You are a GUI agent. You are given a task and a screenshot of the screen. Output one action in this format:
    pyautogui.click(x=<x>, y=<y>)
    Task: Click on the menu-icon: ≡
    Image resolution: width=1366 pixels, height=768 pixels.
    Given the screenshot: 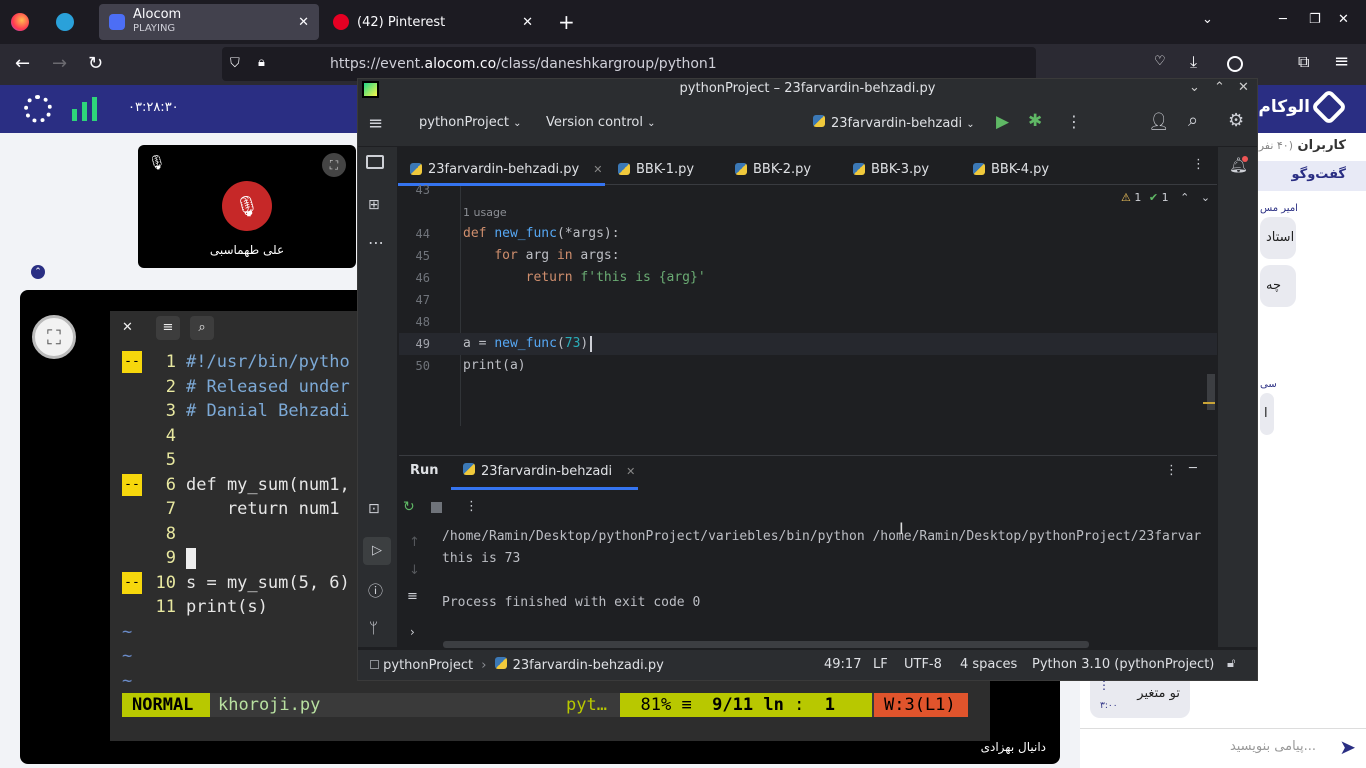 What is the action you would take?
    pyautogui.click(x=1341, y=61)
    